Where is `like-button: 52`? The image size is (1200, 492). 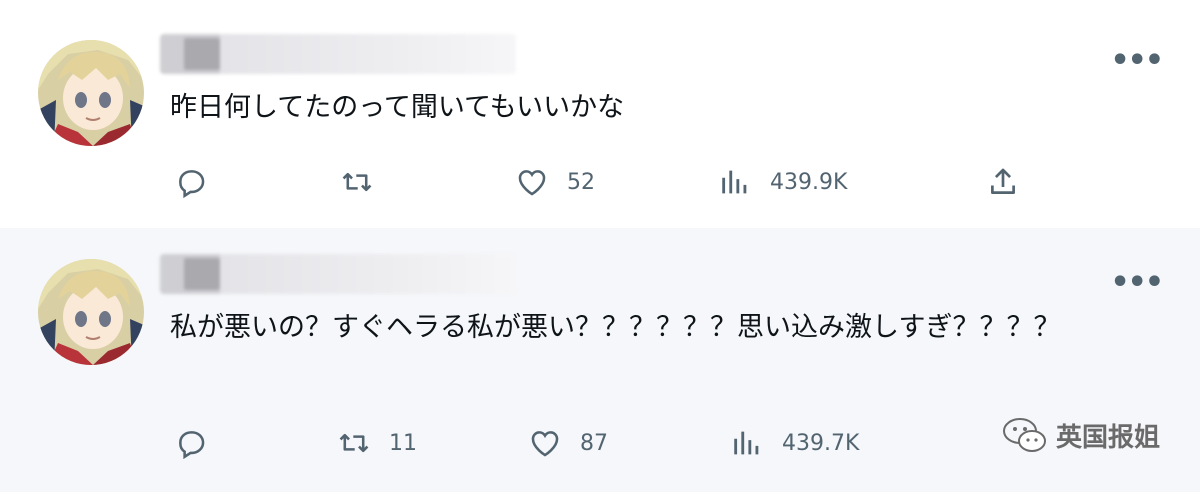
like-button: 52 is located at coordinates (555, 182).